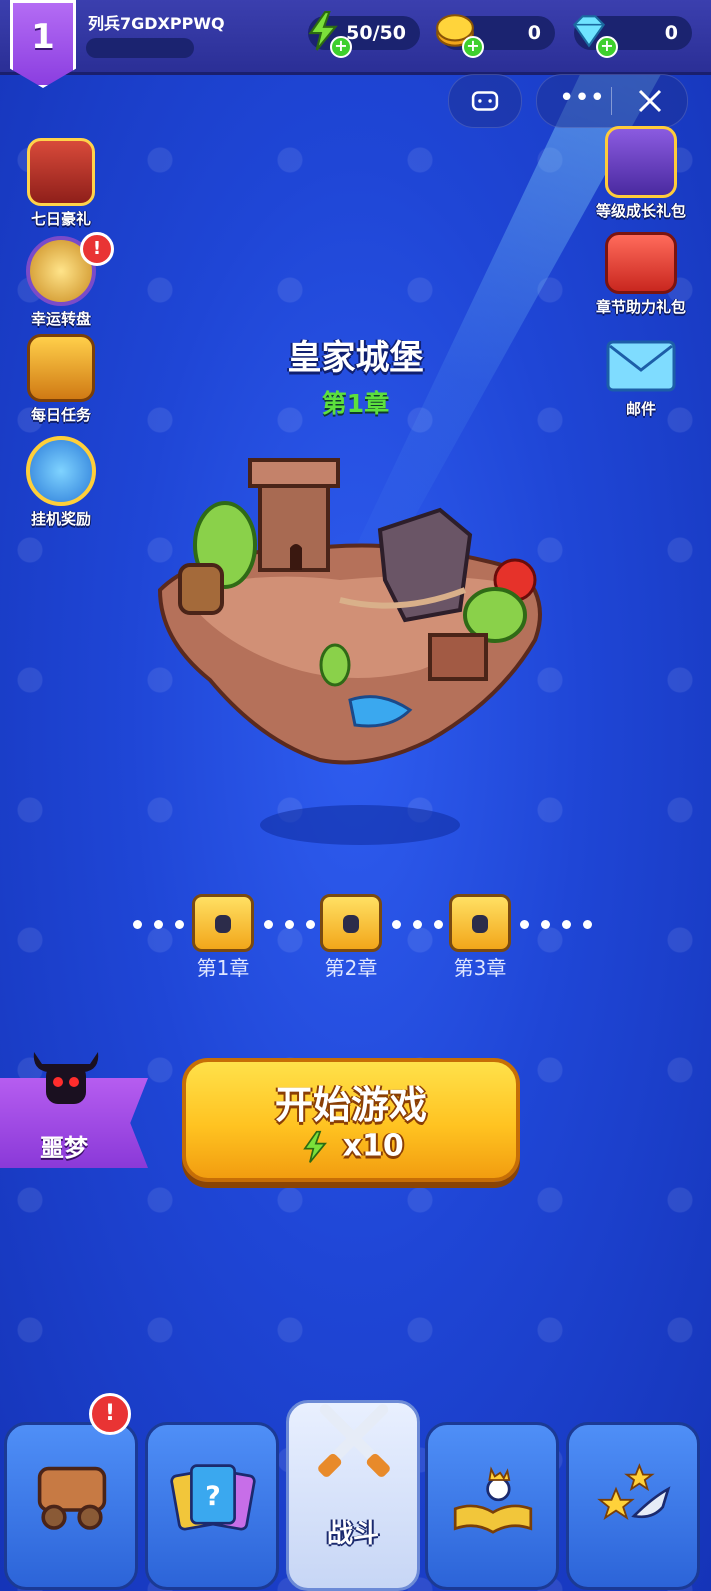 The image size is (711, 1591). What do you see at coordinates (60, 219) in the screenshot?
I see `seven-day-gift-label: 七日豪礼` at bounding box center [60, 219].